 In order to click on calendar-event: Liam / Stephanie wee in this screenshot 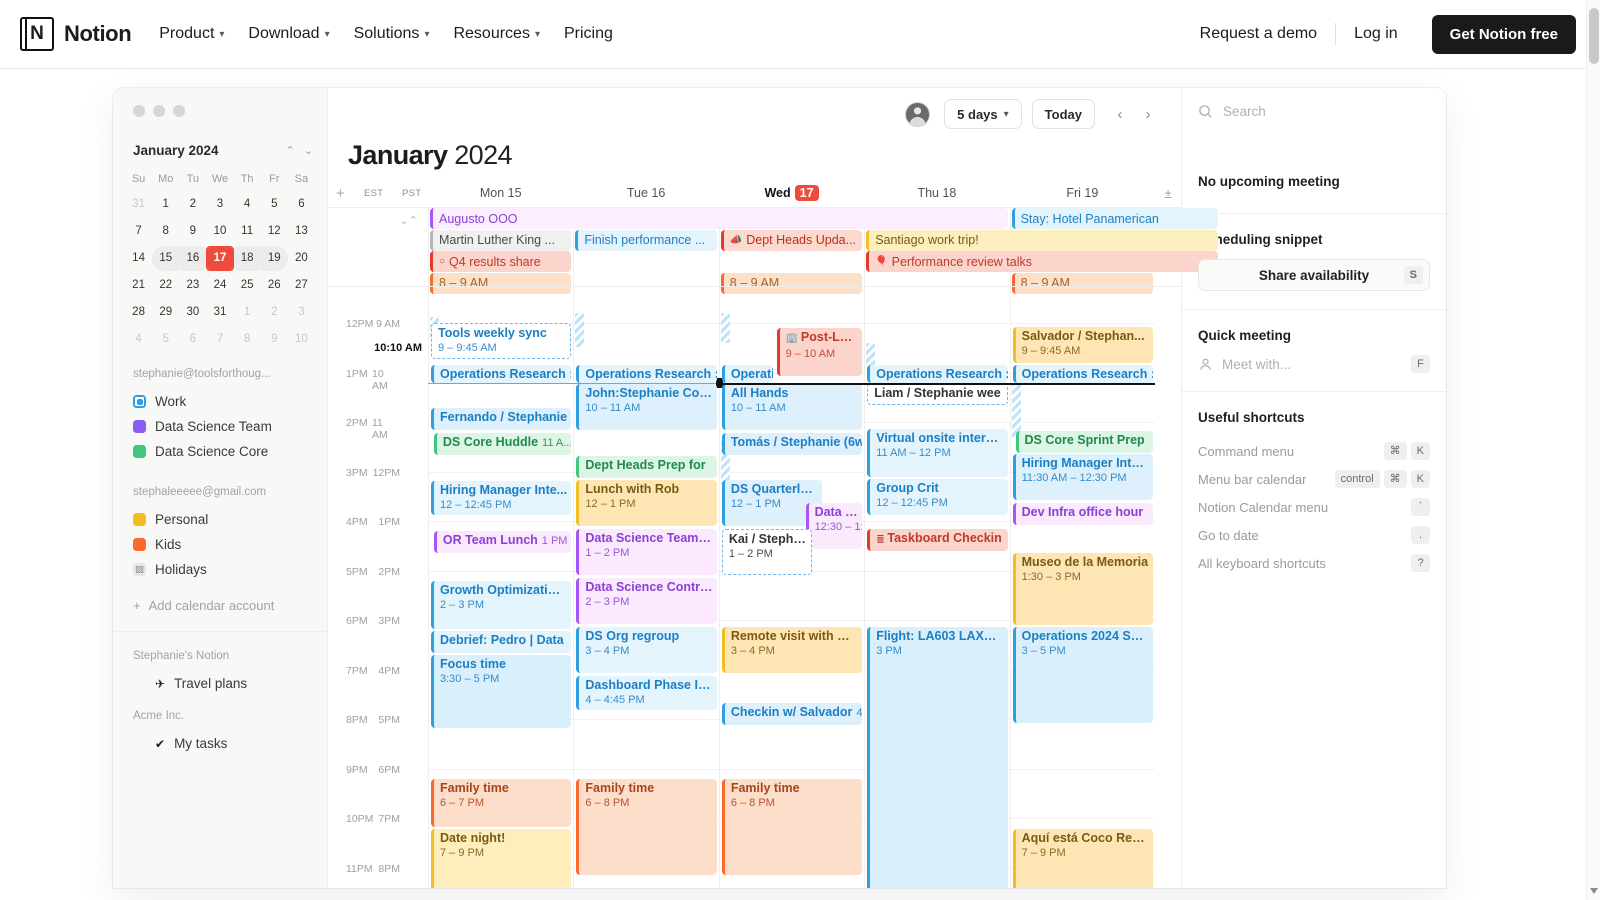, I will do `click(937, 394)`.